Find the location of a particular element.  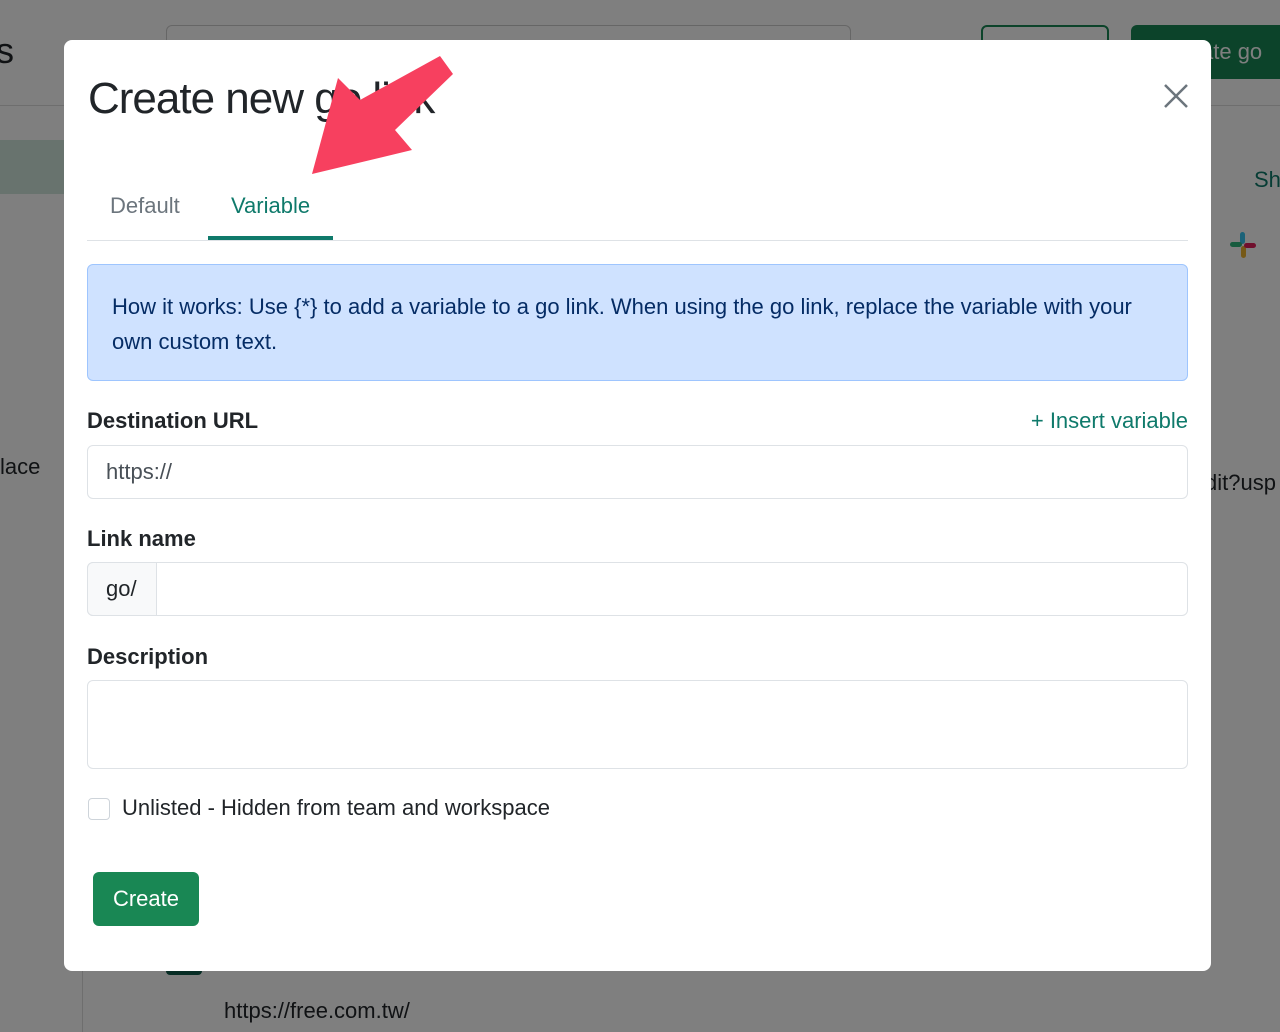

annotation-arrow-icon is located at coordinates (382, 115).